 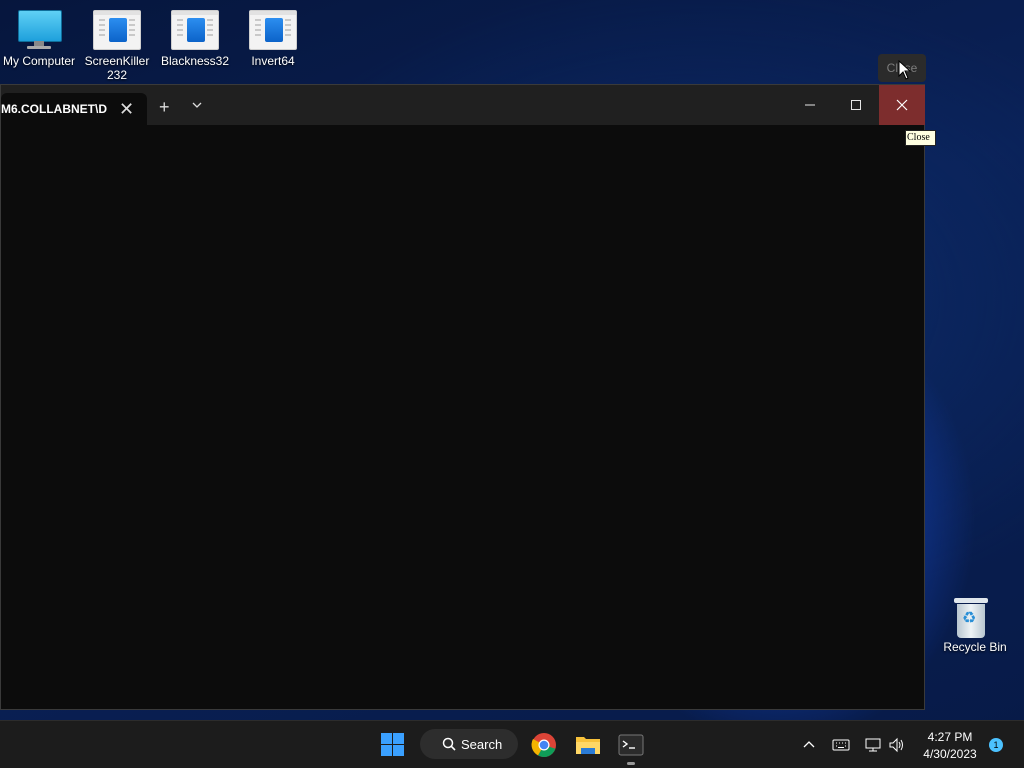 I want to click on maximize-button, so click(x=856, y=105).